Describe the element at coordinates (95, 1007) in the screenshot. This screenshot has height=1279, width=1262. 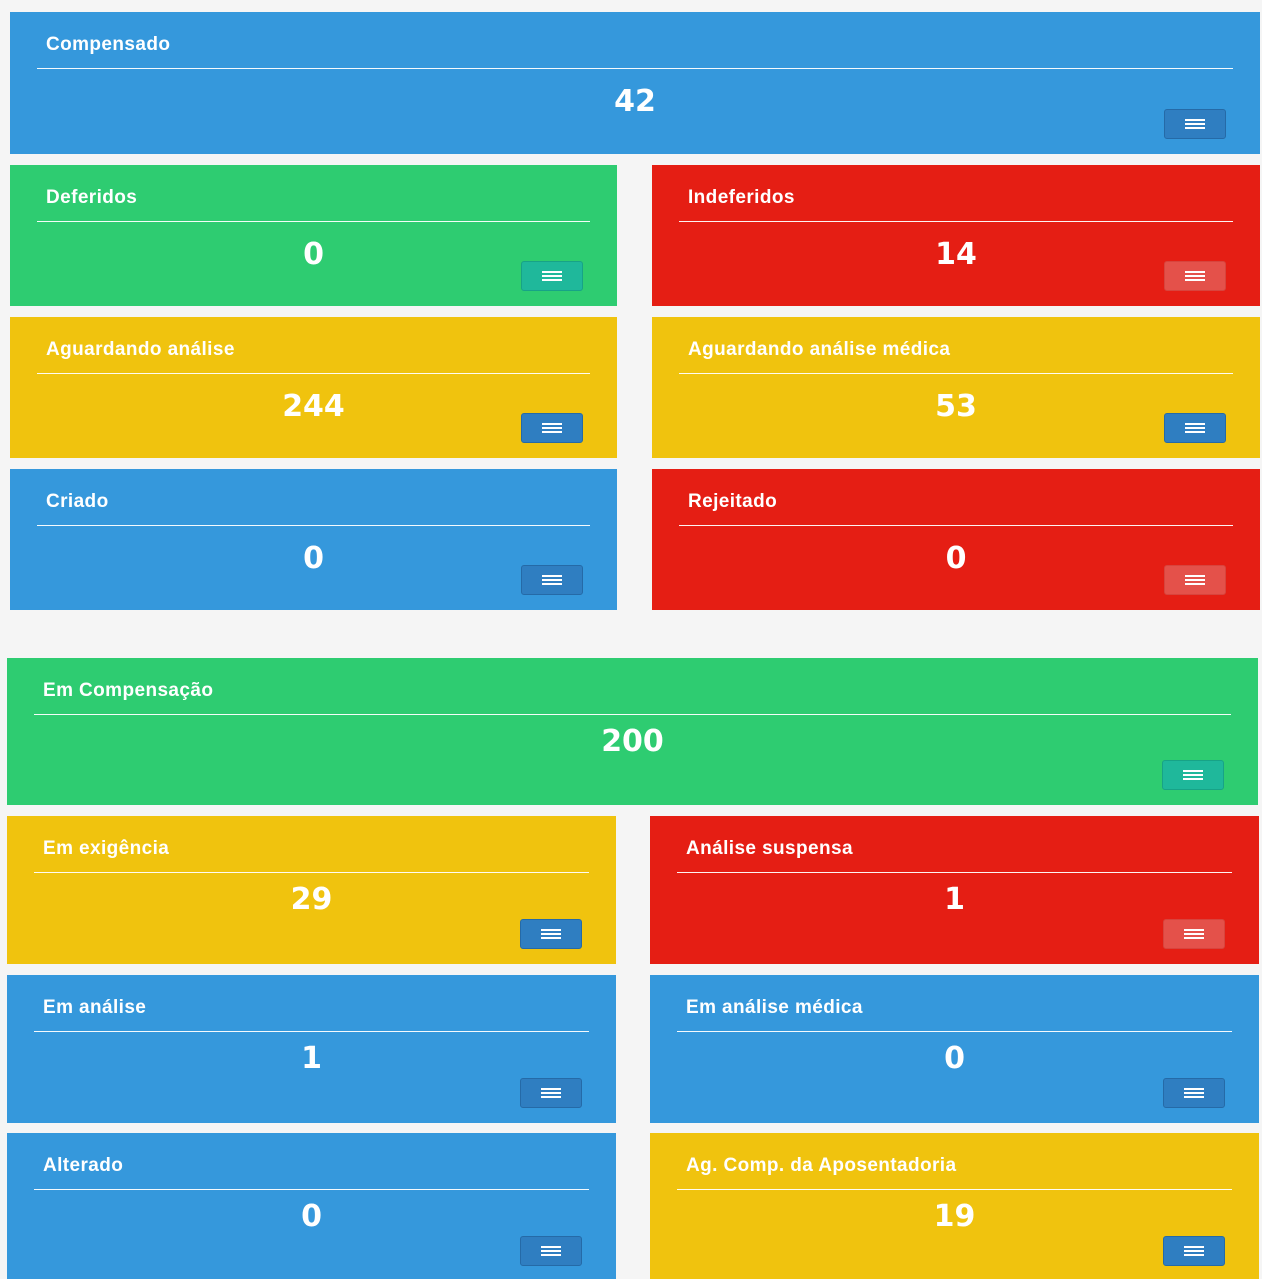
I see `card-title: Em análise` at that location.